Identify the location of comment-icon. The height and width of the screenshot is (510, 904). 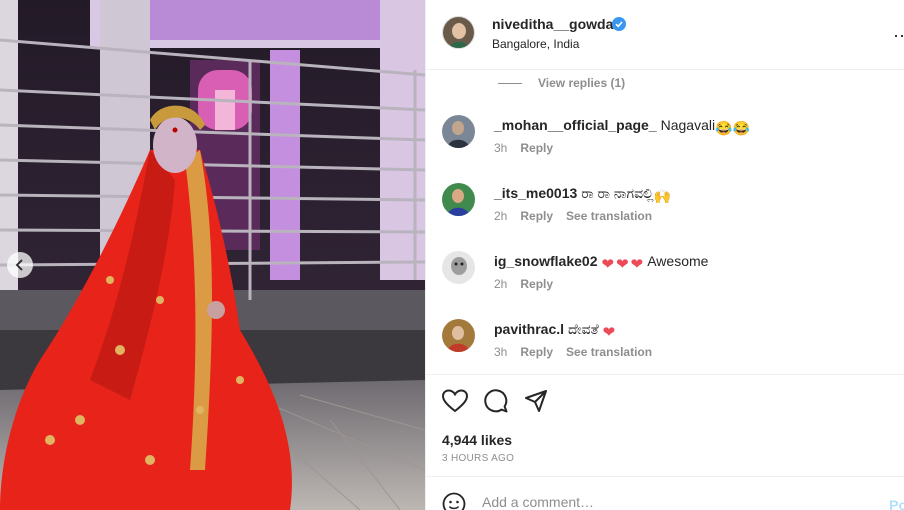
(496, 401).